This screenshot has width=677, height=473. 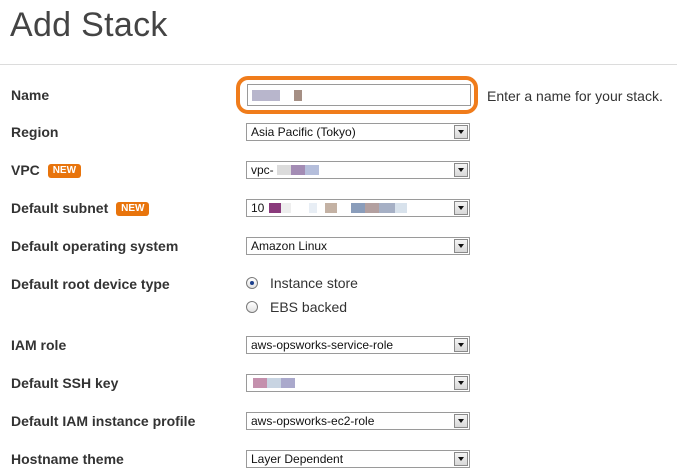 What do you see at coordinates (258, 208) in the screenshot?
I see `default-subnet-select-value: 10` at bounding box center [258, 208].